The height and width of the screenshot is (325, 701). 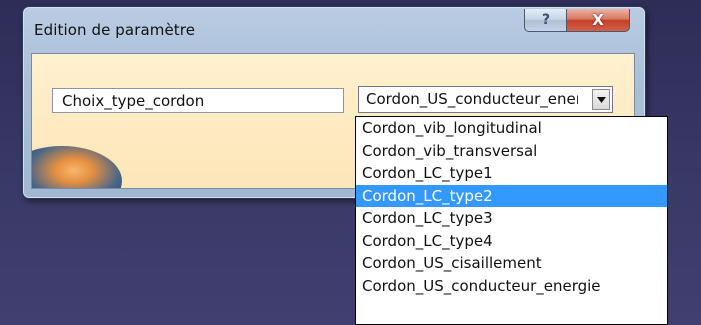 What do you see at coordinates (511, 195) in the screenshot?
I see `dropdown-option-highlighted: Cordon_LC_type2` at bounding box center [511, 195].